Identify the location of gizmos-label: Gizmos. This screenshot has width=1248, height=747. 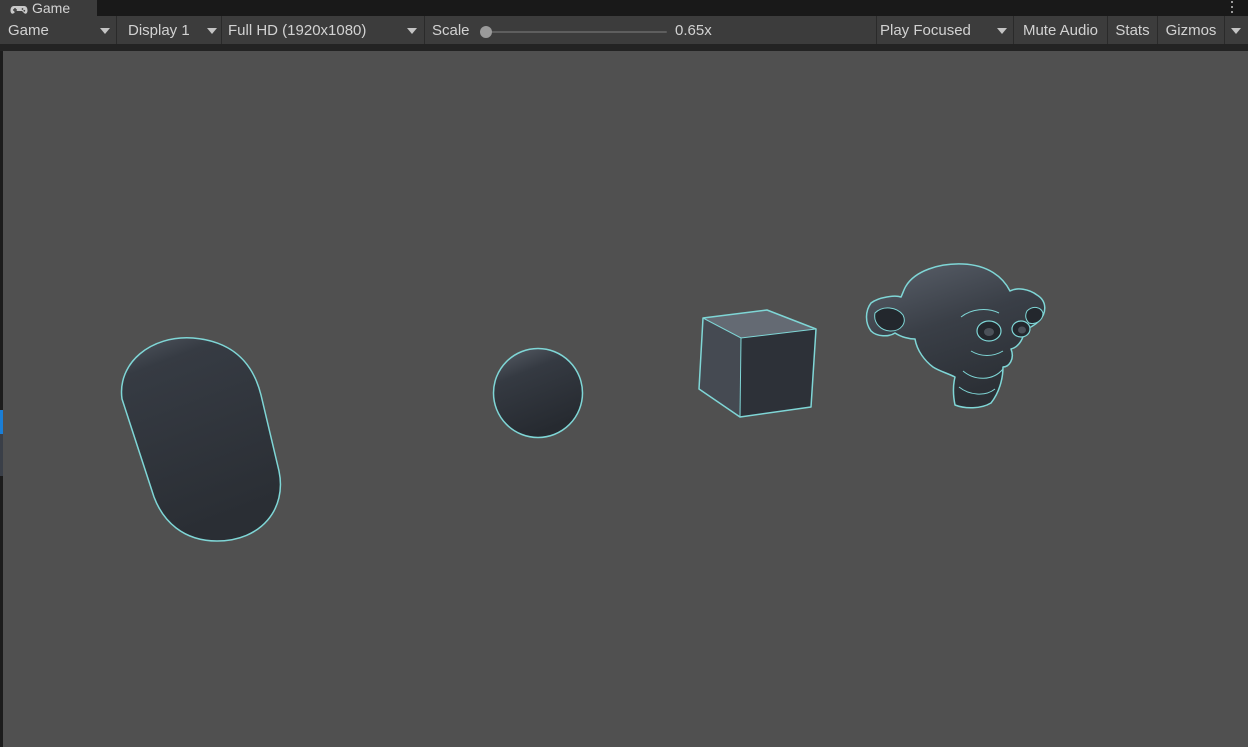
(1191, 30).